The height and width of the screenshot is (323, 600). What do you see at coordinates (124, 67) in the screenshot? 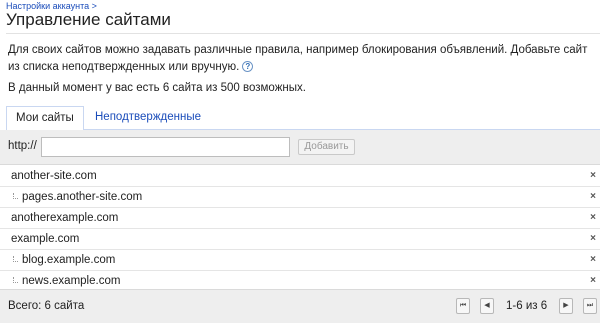
I see `intro-line-2-text: из списка неподтвержденных или вручную.` at bounding box center [124, 67].